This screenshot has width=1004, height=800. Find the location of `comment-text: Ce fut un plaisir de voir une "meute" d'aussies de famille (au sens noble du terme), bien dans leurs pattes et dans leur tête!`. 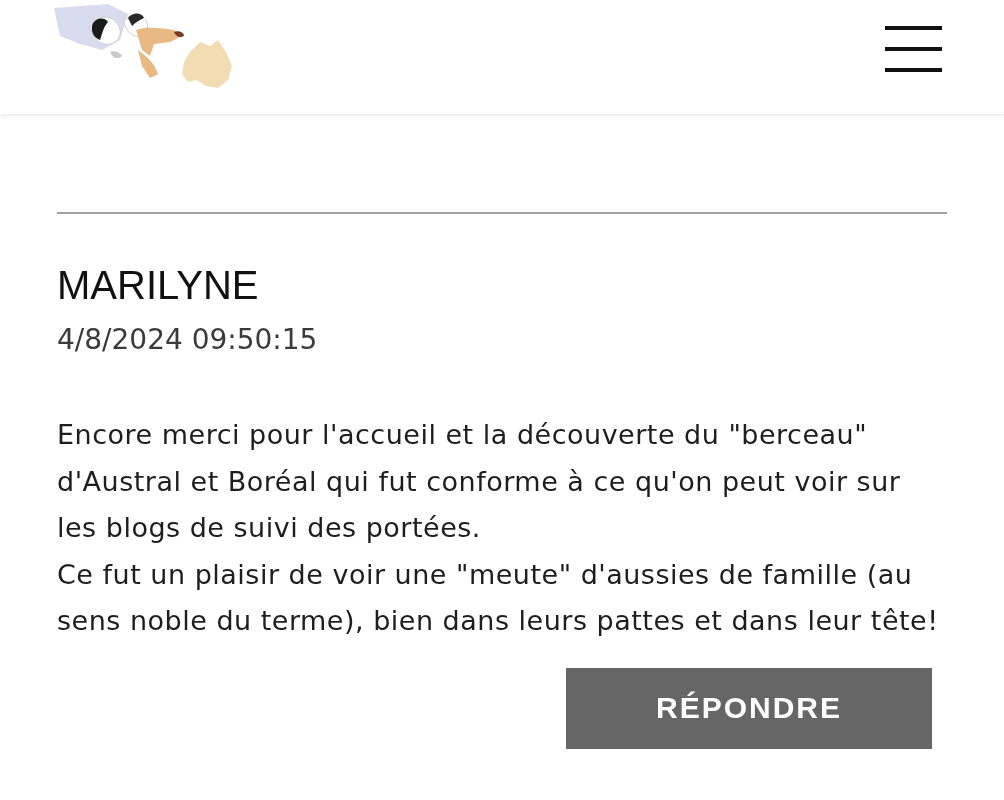

comment-text: Ce fut un plaisir de voir une "meute" d'aussies de famille (au sens noble du terme), bien dans leurs pattes et dans leur tête! is located at coordinates (498, 597).